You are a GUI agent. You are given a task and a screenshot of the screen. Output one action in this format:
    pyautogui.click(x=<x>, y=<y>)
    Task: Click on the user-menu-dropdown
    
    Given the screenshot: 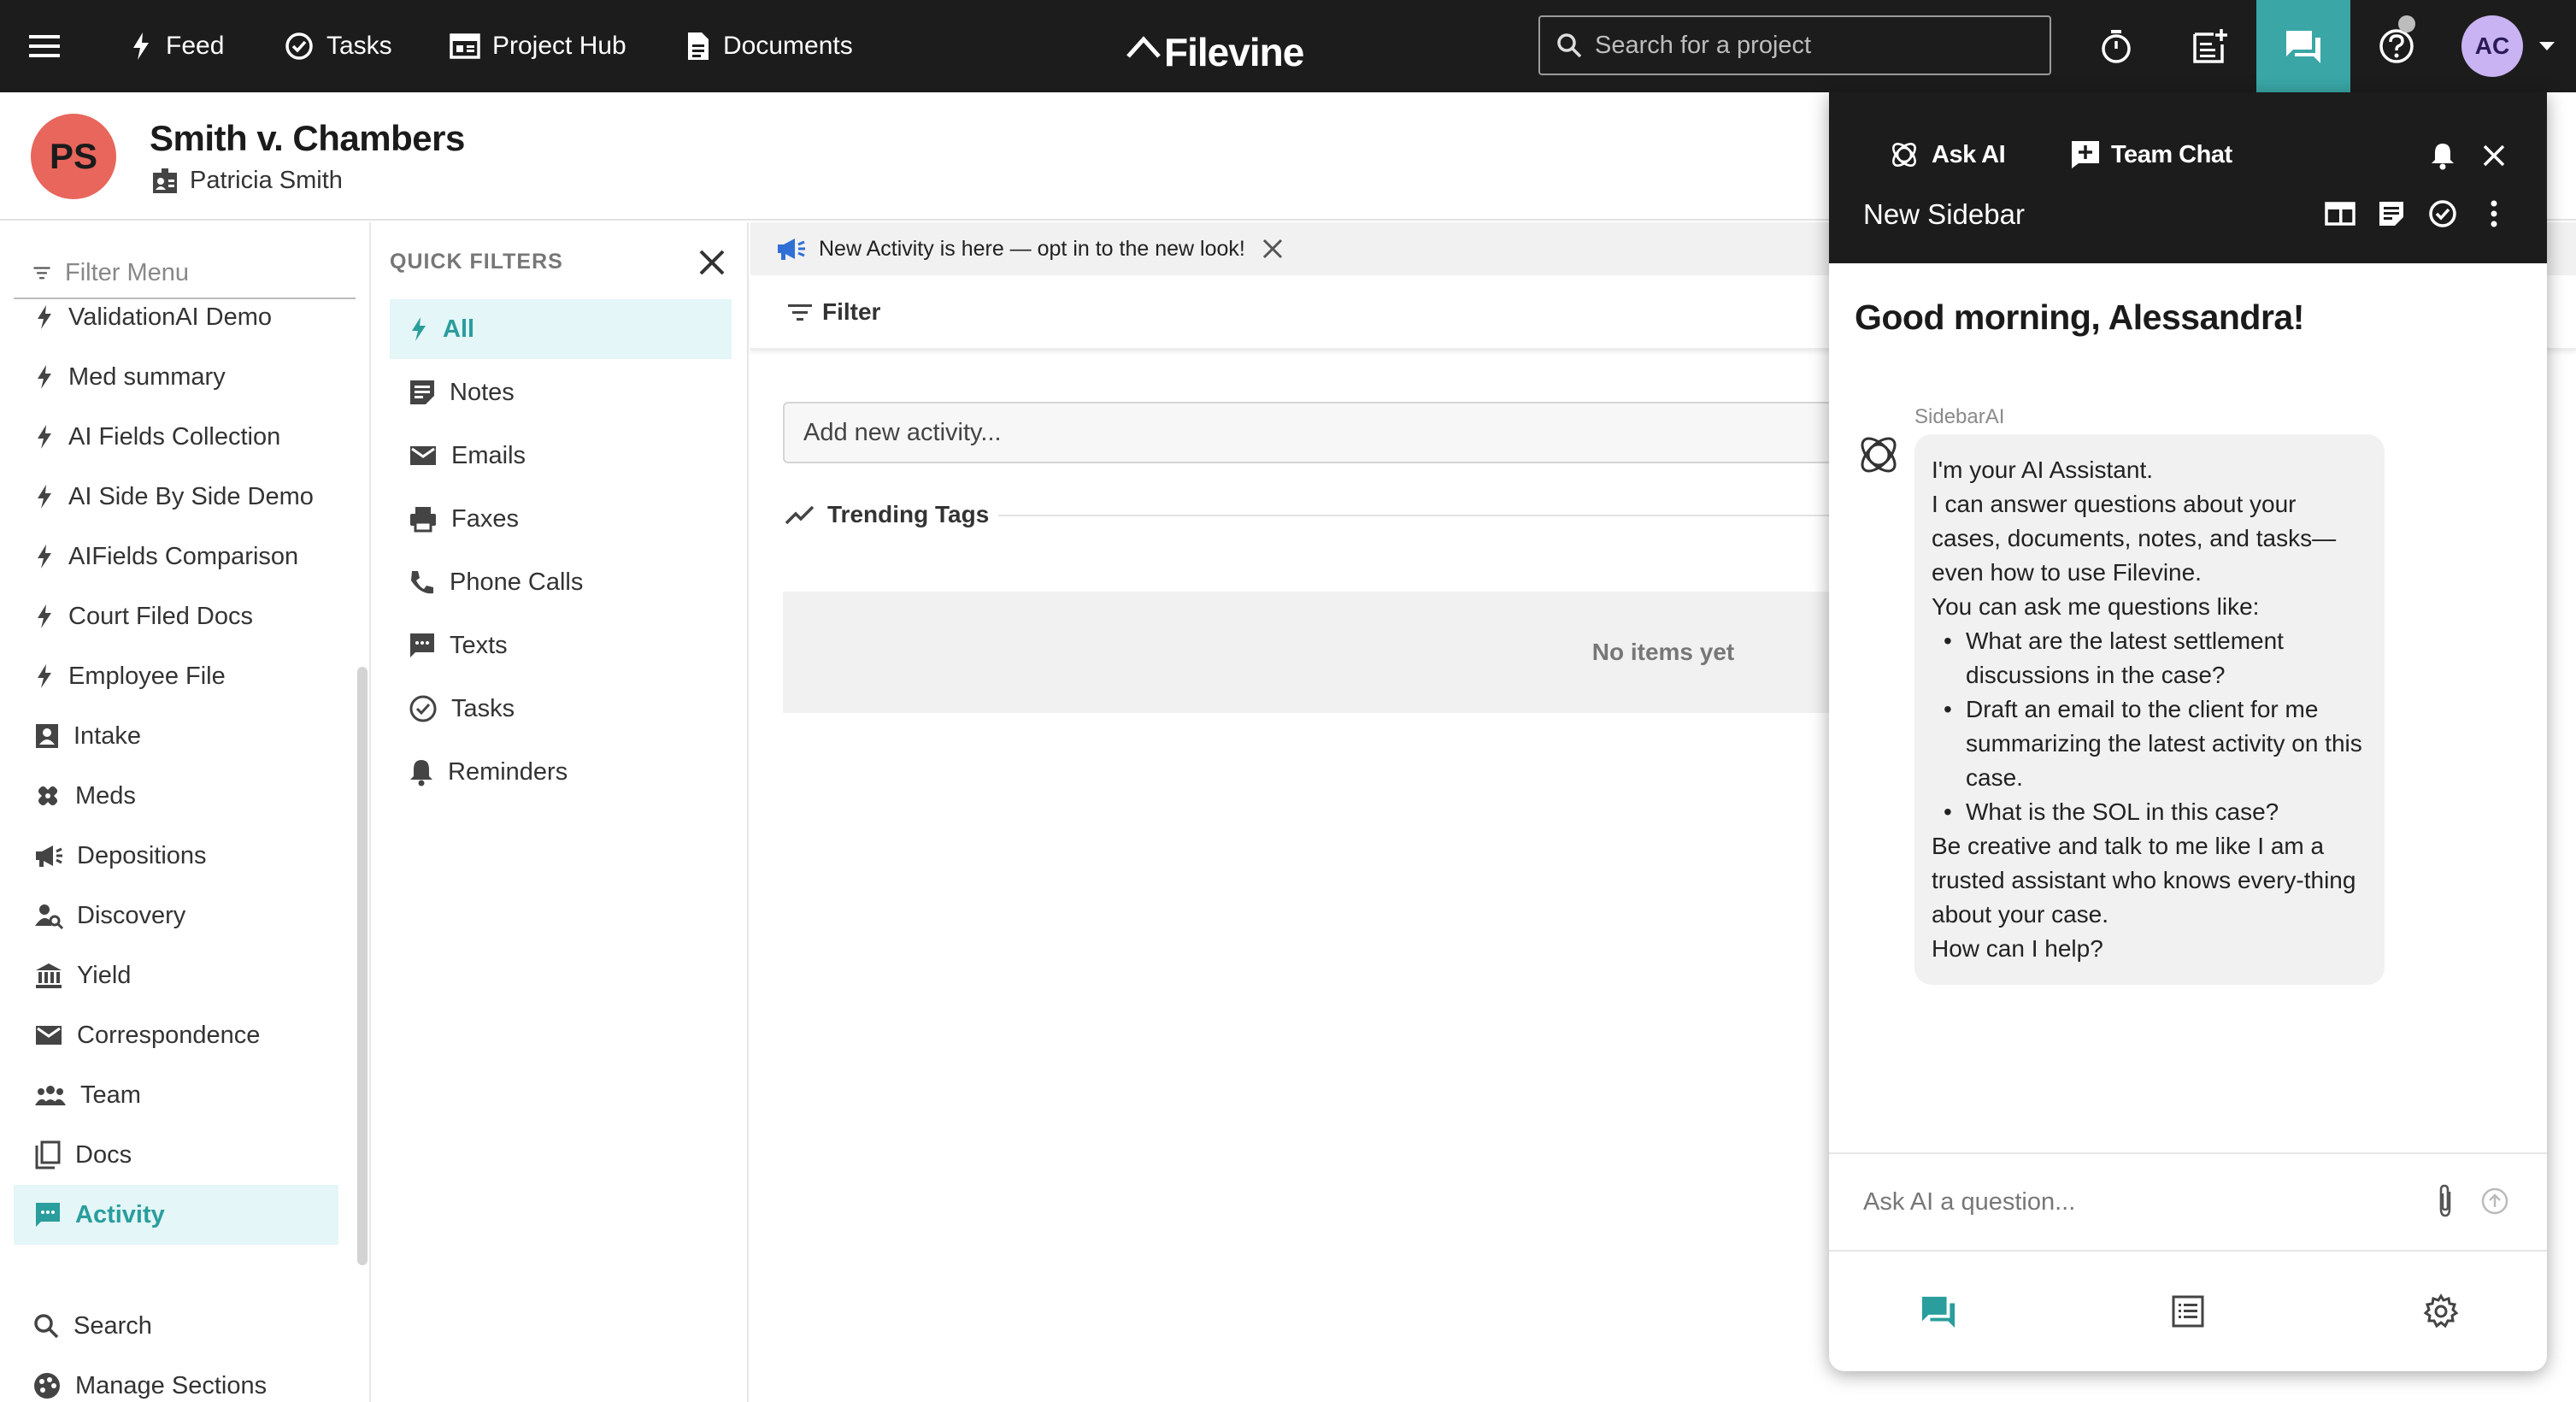 What is the action you would take?
    pyautogui.click(x=2547, y=46)
    